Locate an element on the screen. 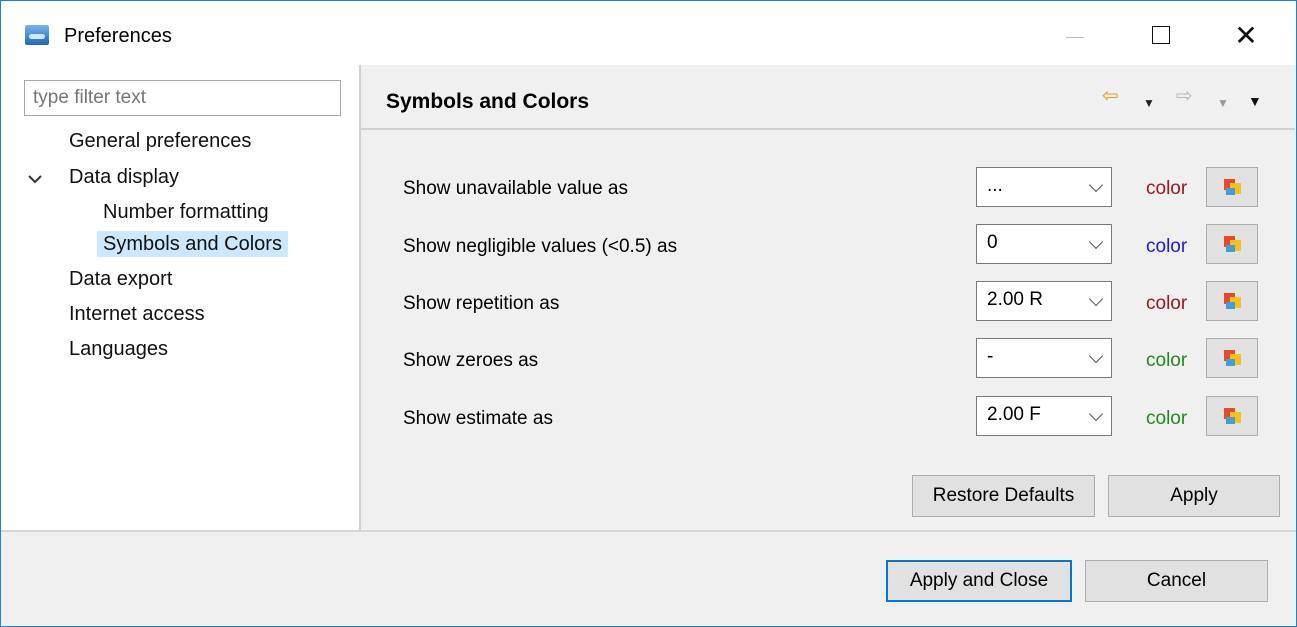  combo-value: 2.00 R is located at coordinates (1015, 299).